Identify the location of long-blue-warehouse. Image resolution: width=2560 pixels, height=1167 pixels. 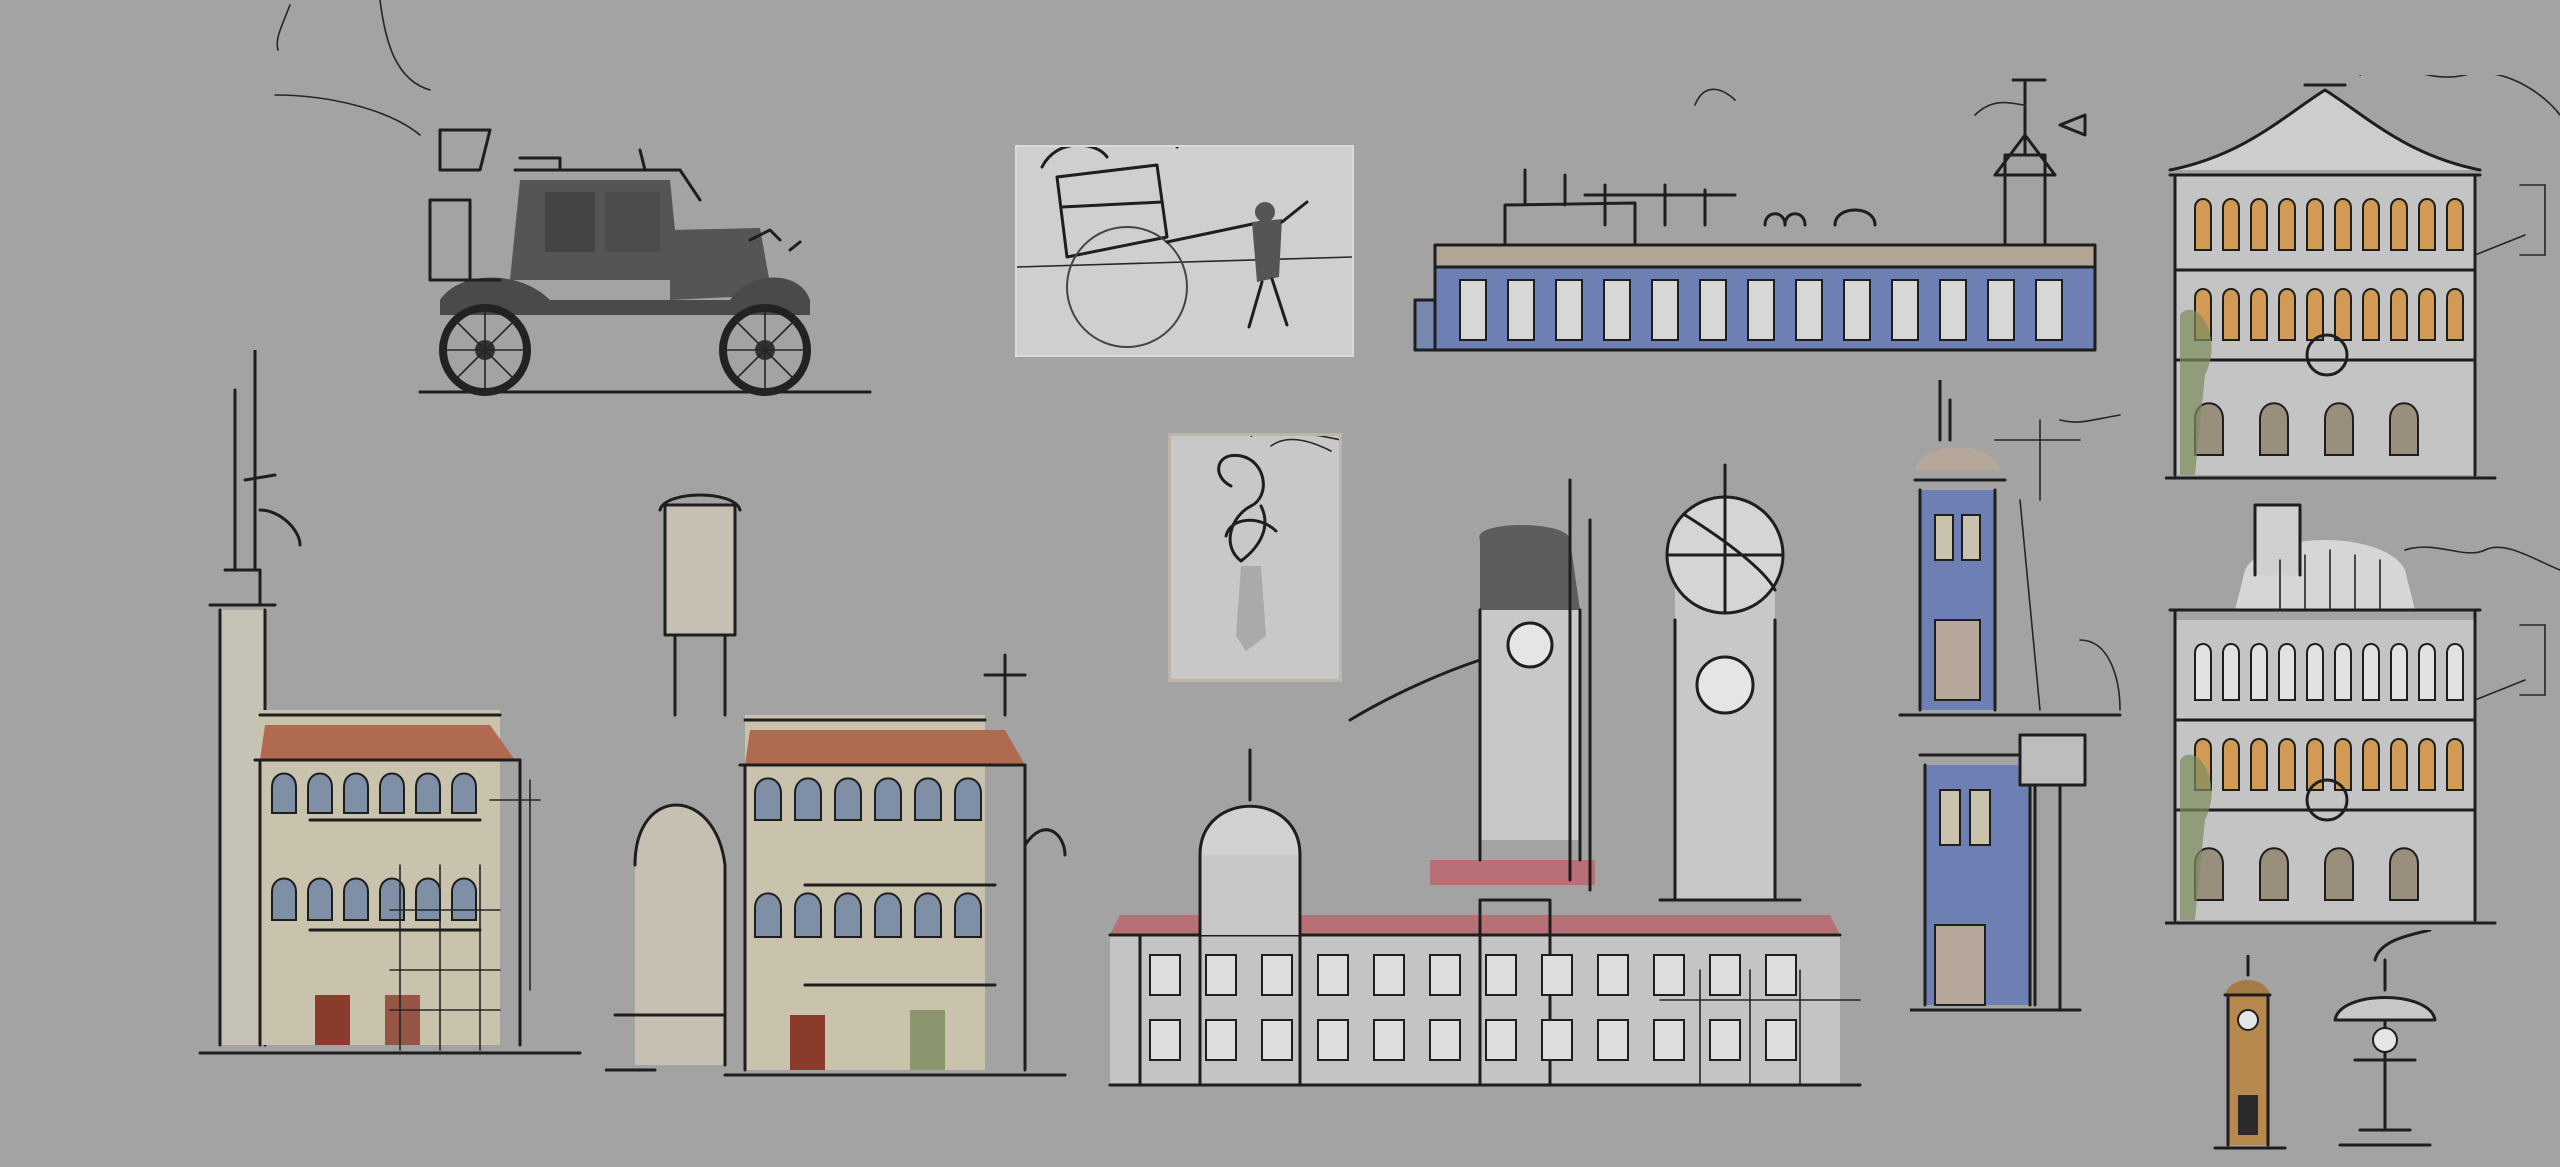
(1755, 215).